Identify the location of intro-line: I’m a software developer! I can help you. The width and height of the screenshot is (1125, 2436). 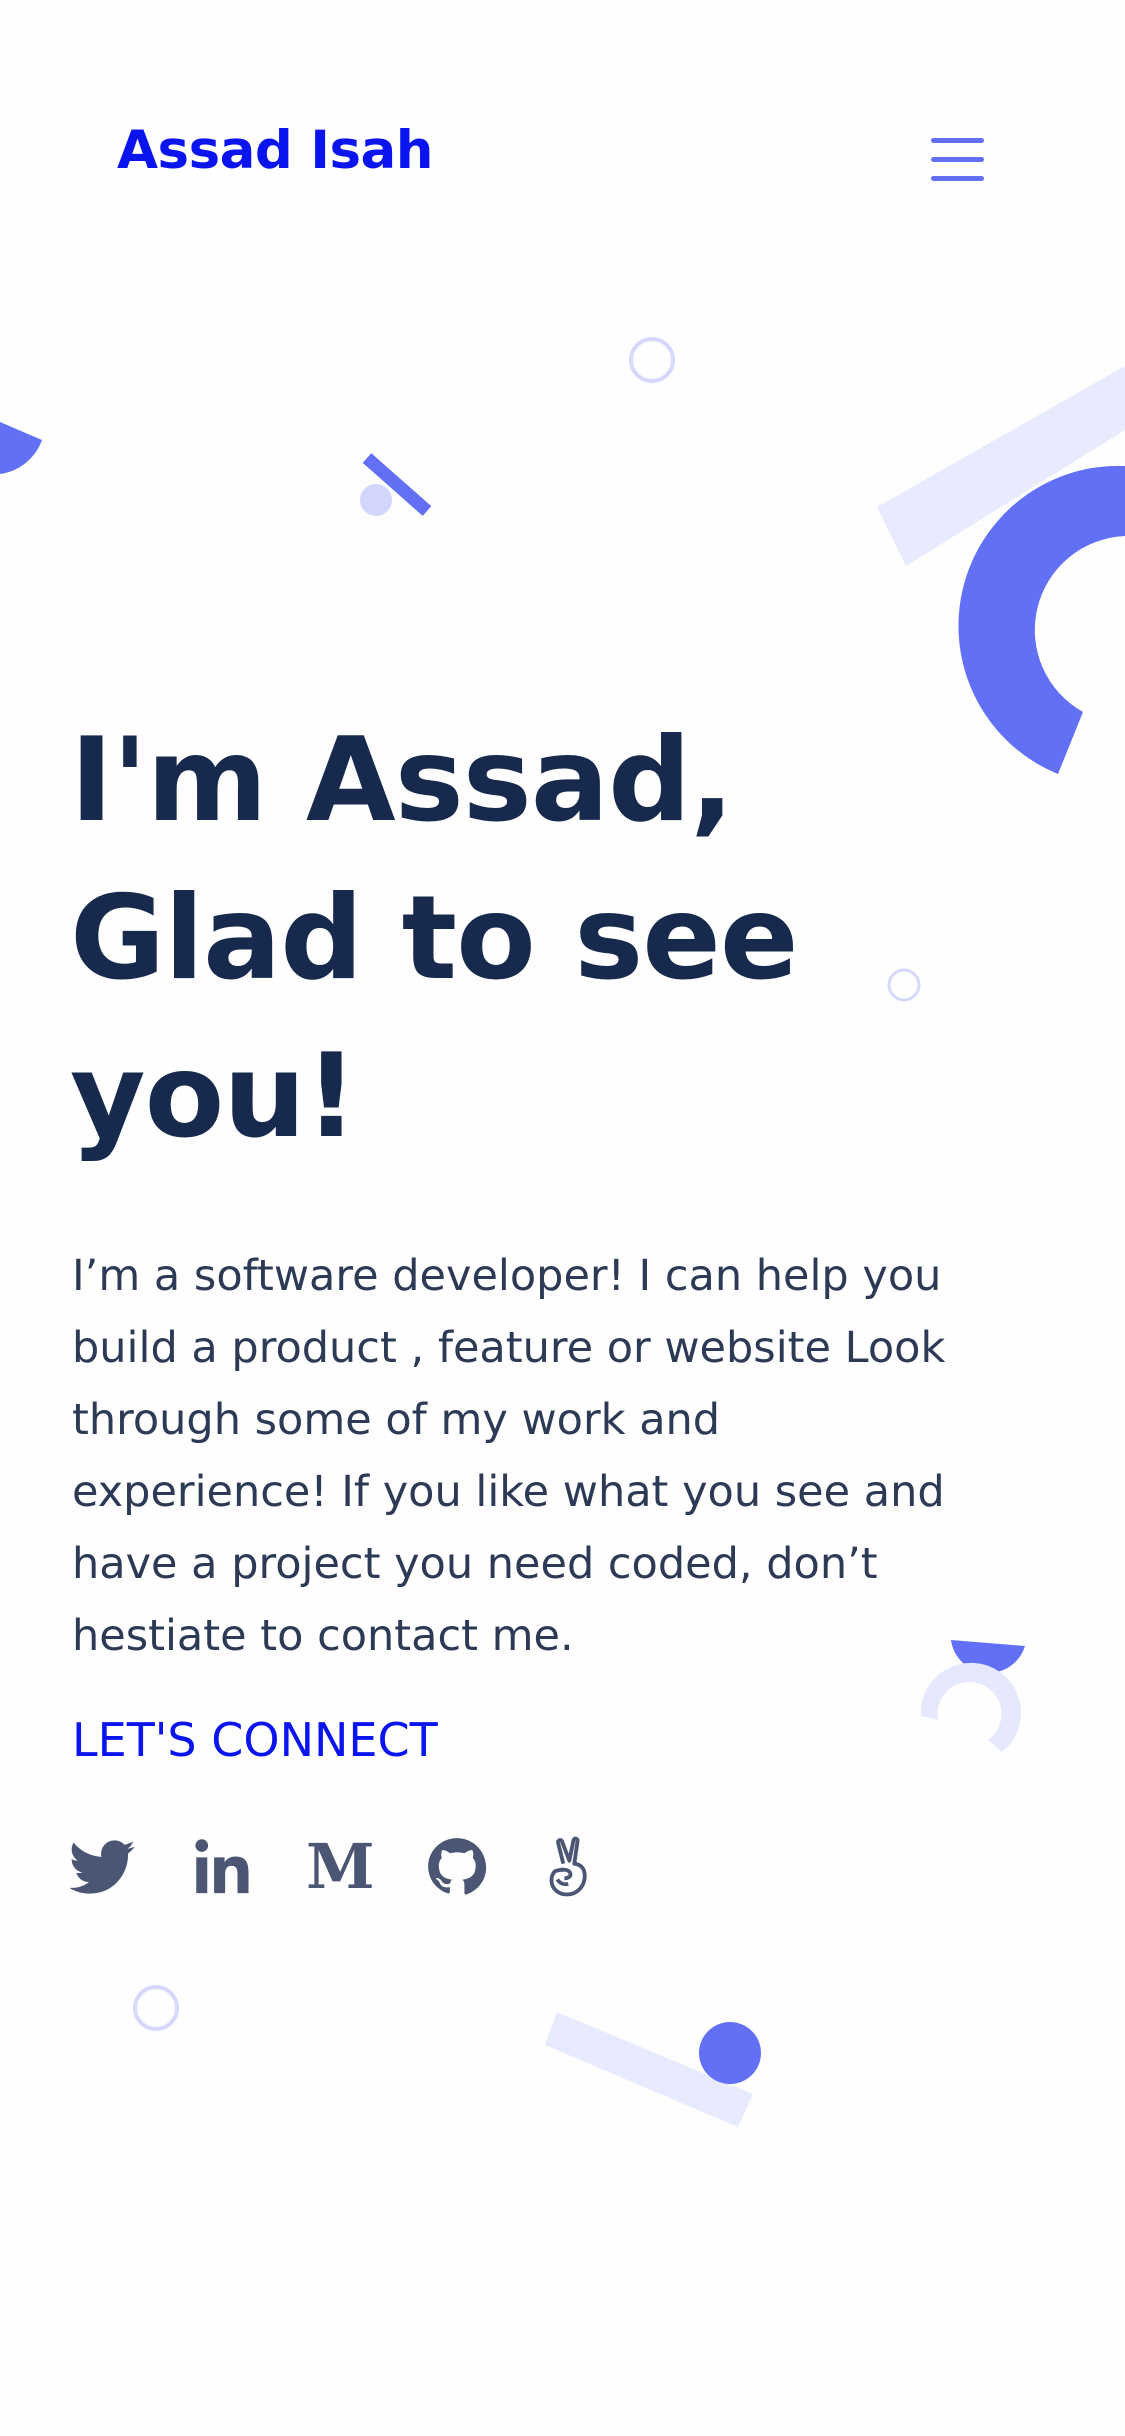
(507, 1276).